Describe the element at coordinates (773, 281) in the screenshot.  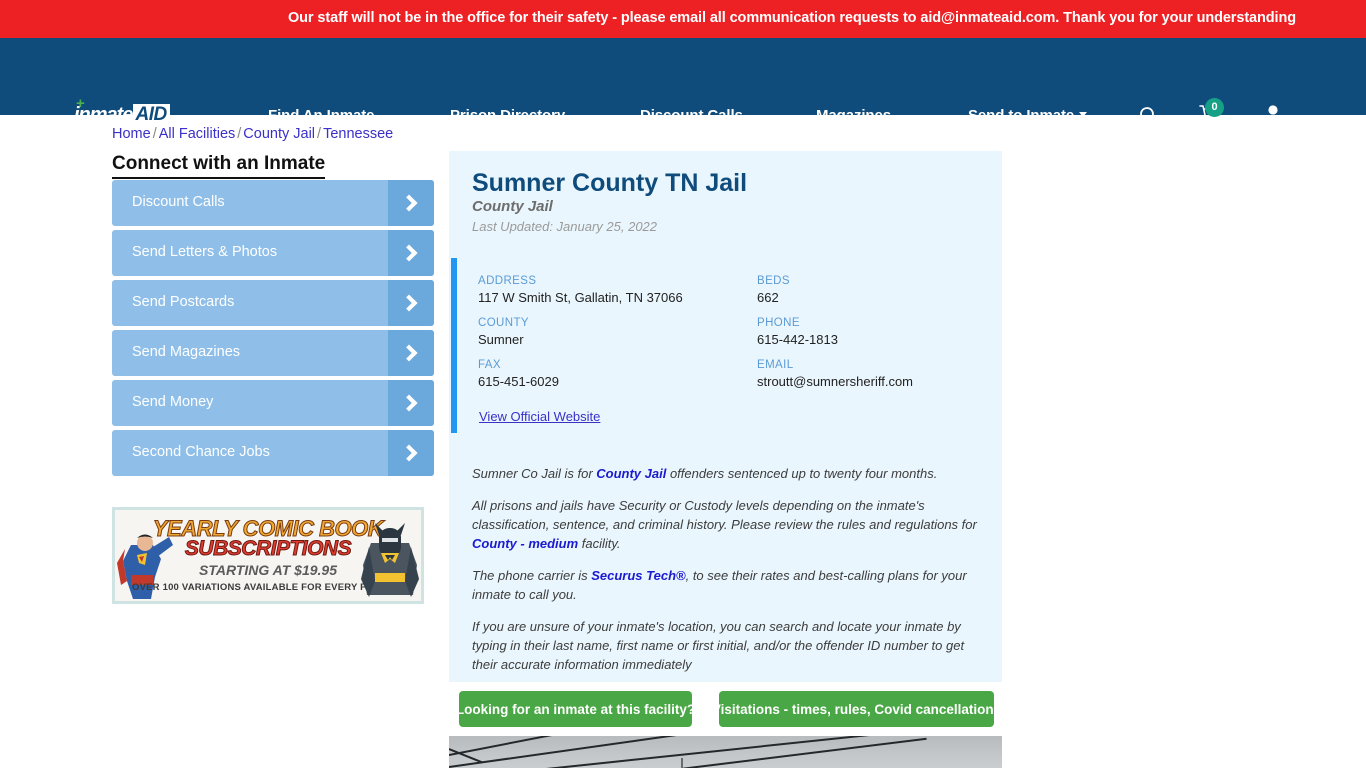
I see `field-label: BEDS` at that location.